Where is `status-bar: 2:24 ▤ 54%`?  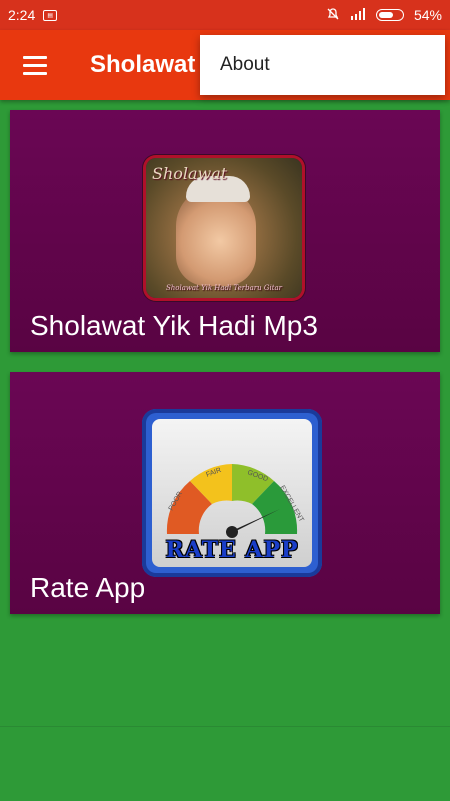
status-bar: 2:24 ▤ 54% is located at coordinates (225, 15).